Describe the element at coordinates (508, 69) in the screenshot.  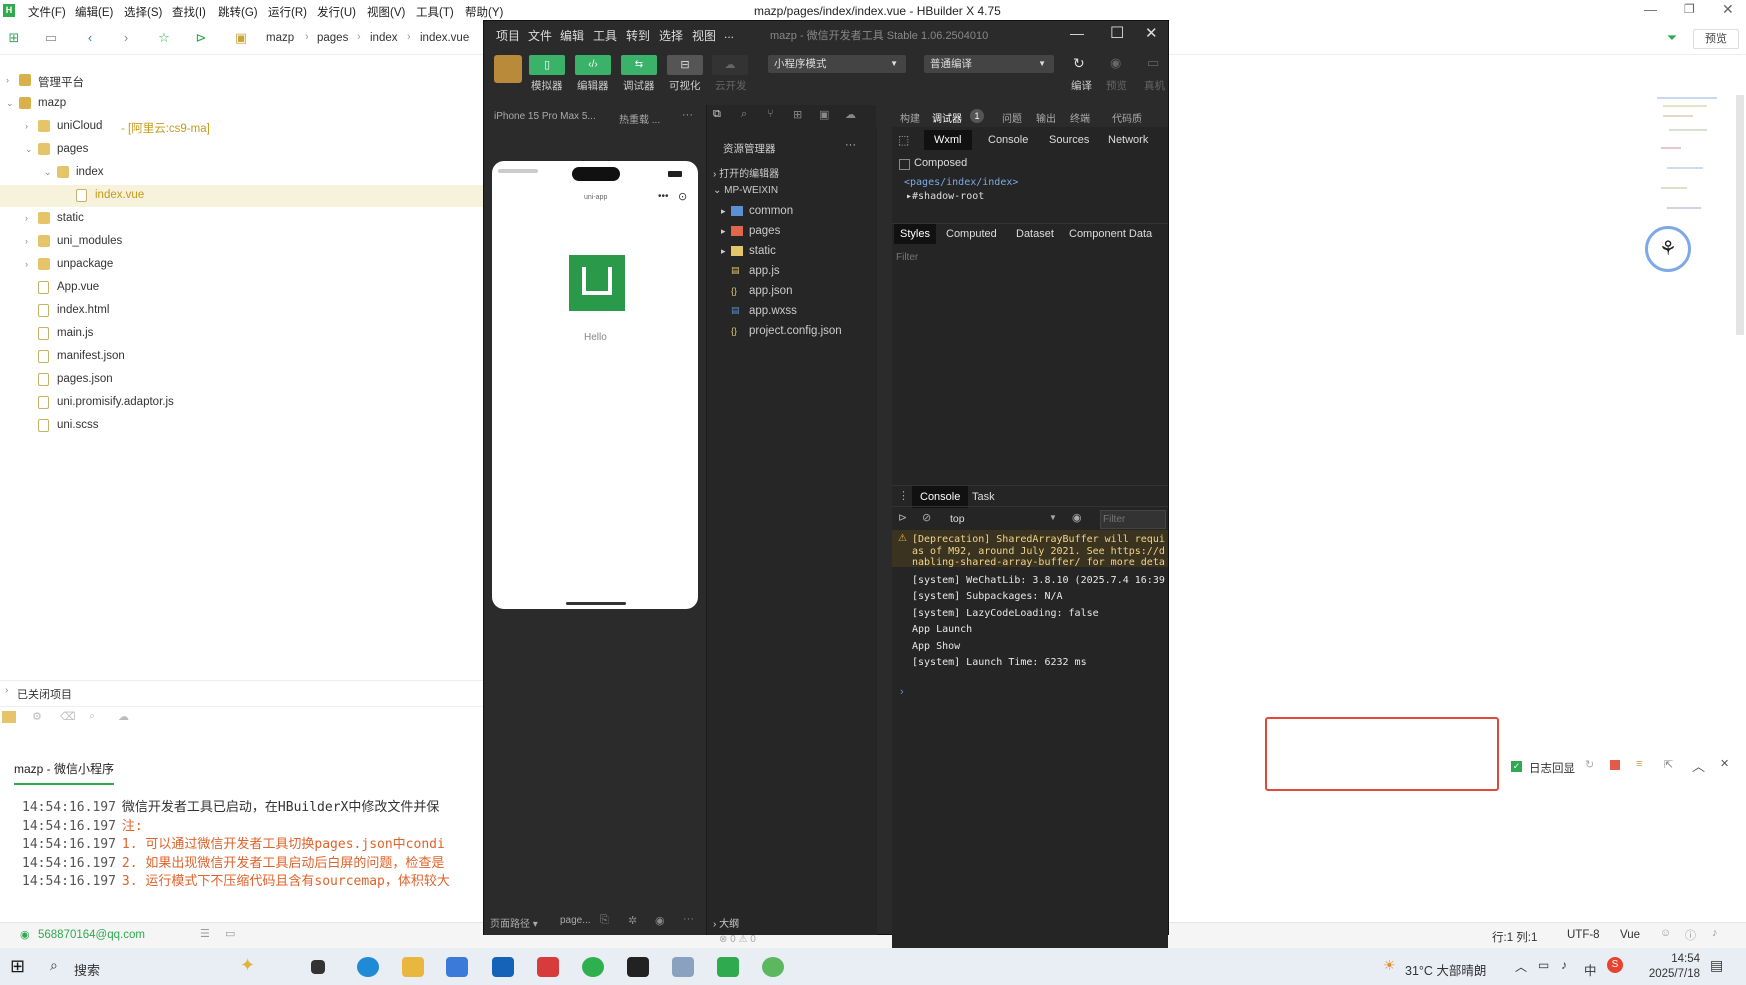
I see `wx-avatar` at that location.